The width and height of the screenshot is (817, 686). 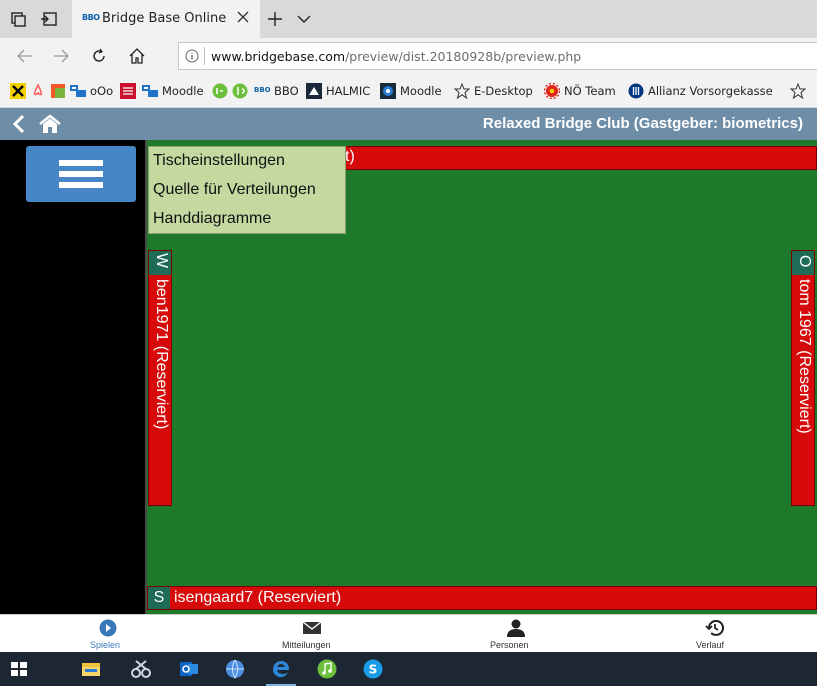 What do you see at coordinates (18, 91) in the screenshot?
I see `raiffeisen-icon` at bounding box center [18, 91].